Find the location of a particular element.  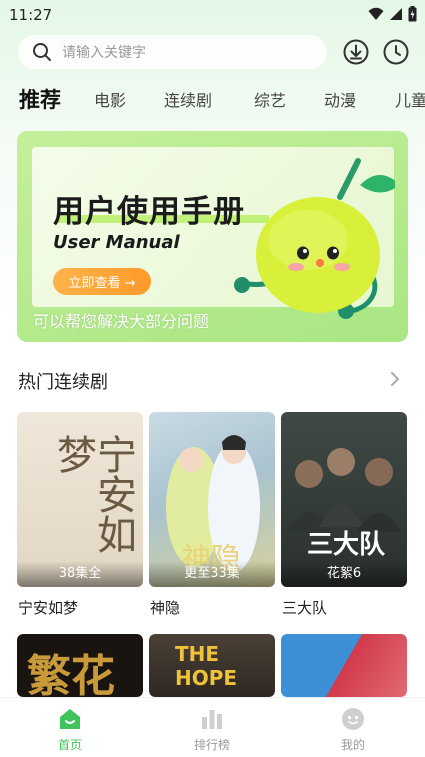

poster-title-text: 繁花 is located at coordinates (71, 674).